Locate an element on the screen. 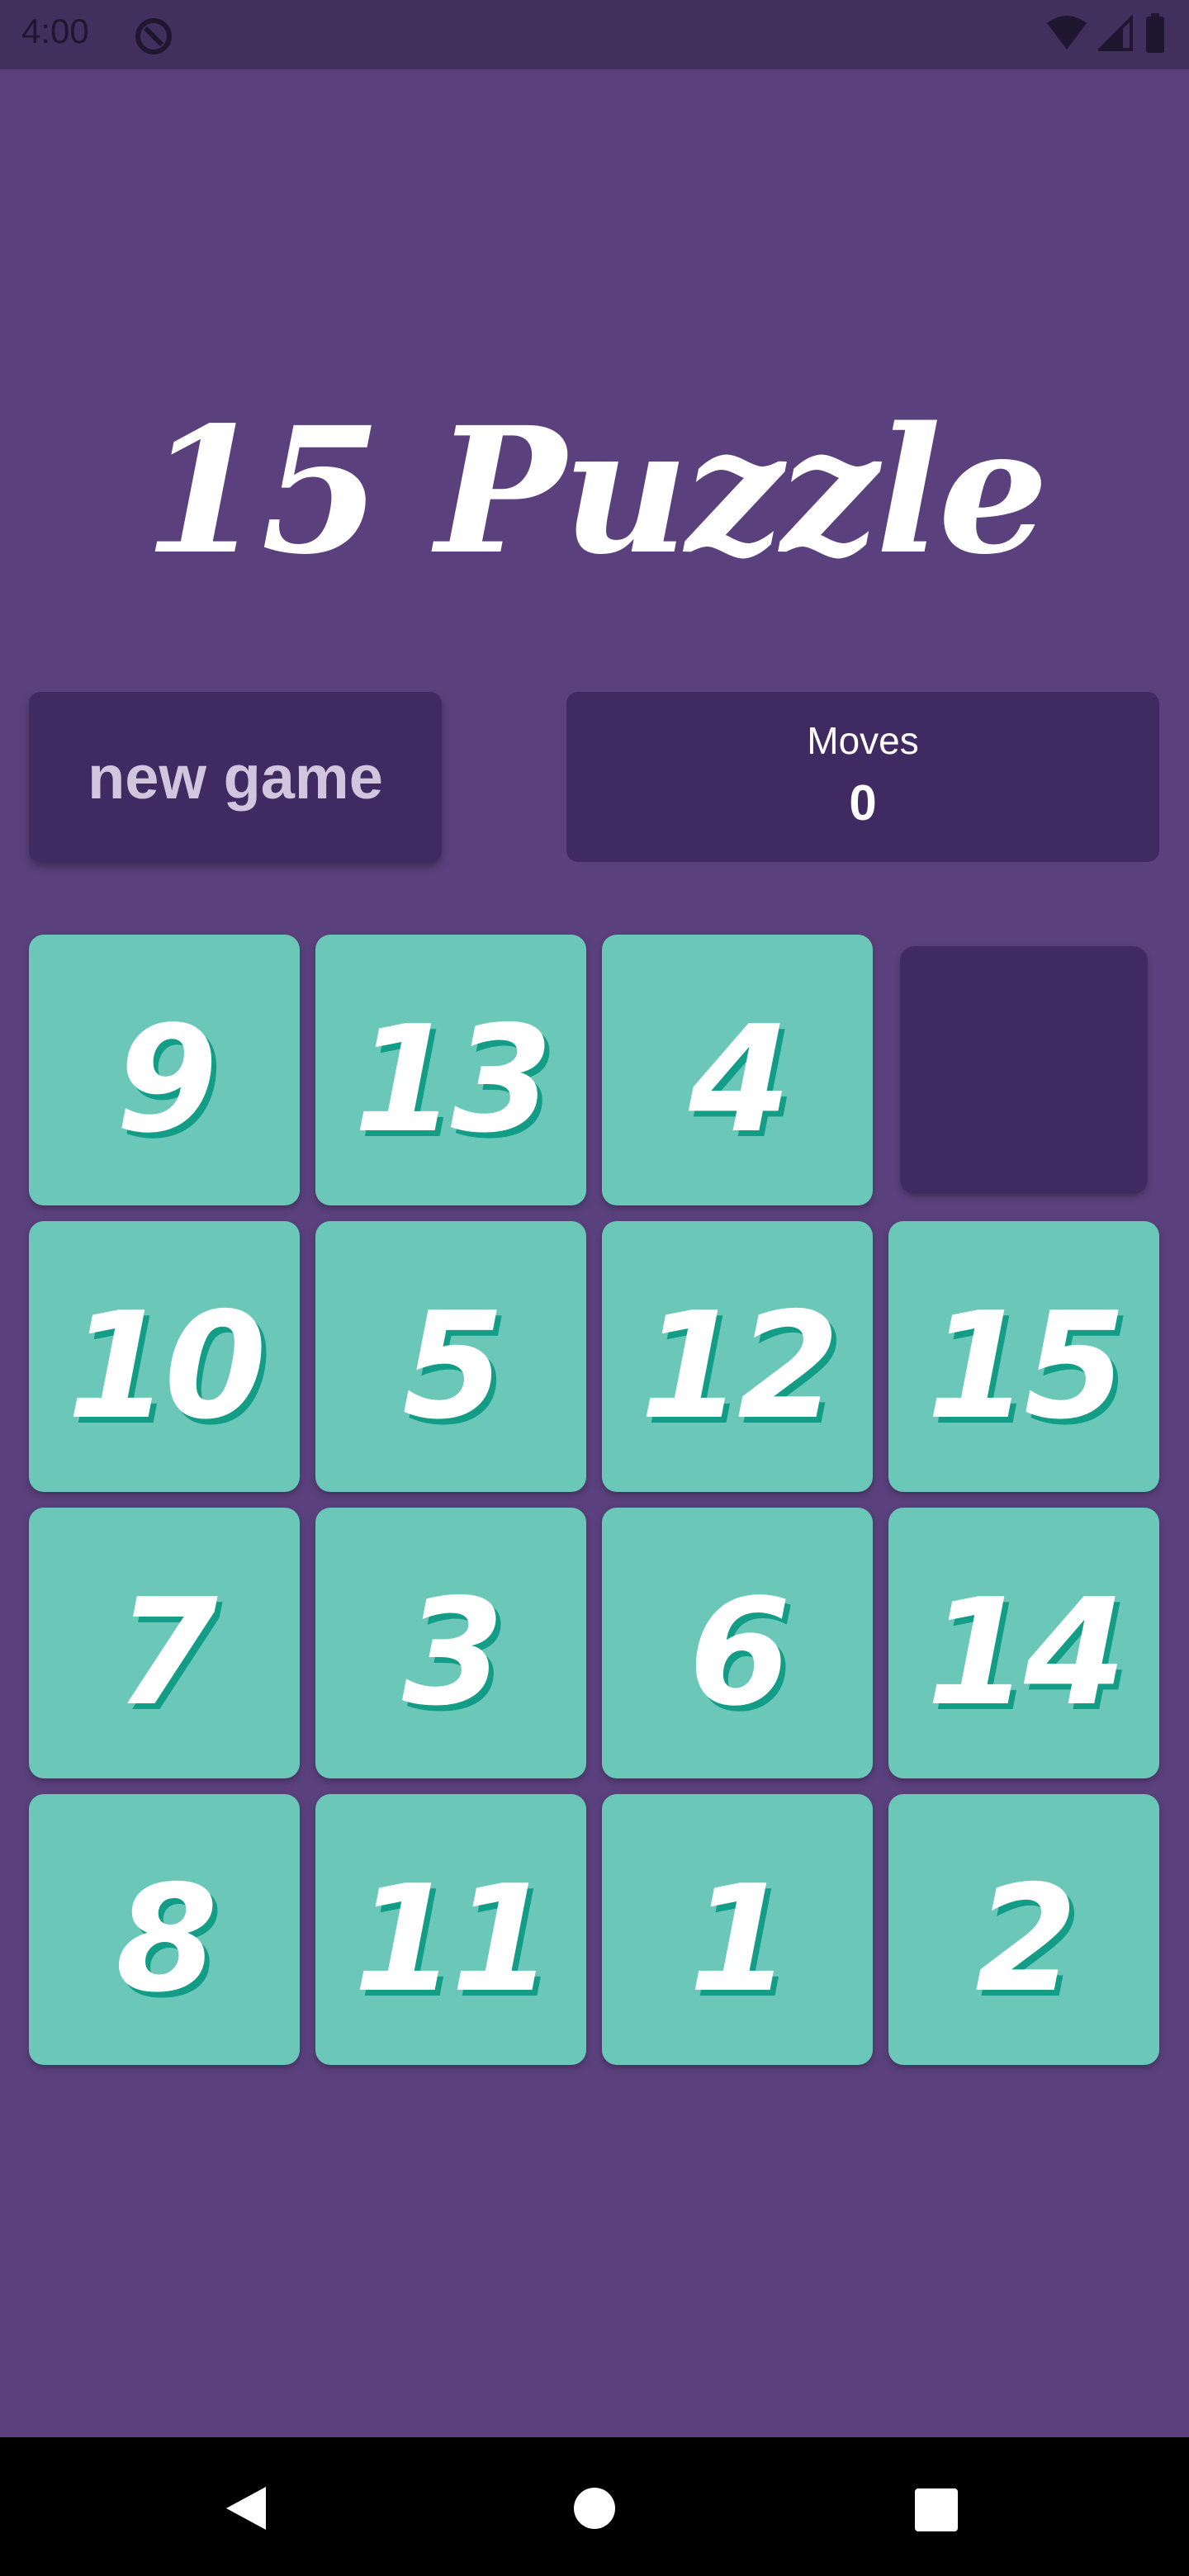 The height and width of the screenshot is (2576, 1189). tile-number: 11 is located at coordinates (453, 1938).